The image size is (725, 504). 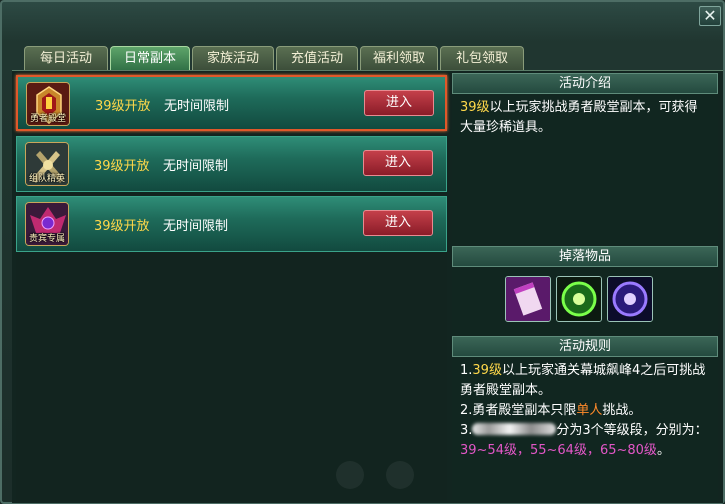 I want to click on rule-level: 39级, so click(x=487, y=370).